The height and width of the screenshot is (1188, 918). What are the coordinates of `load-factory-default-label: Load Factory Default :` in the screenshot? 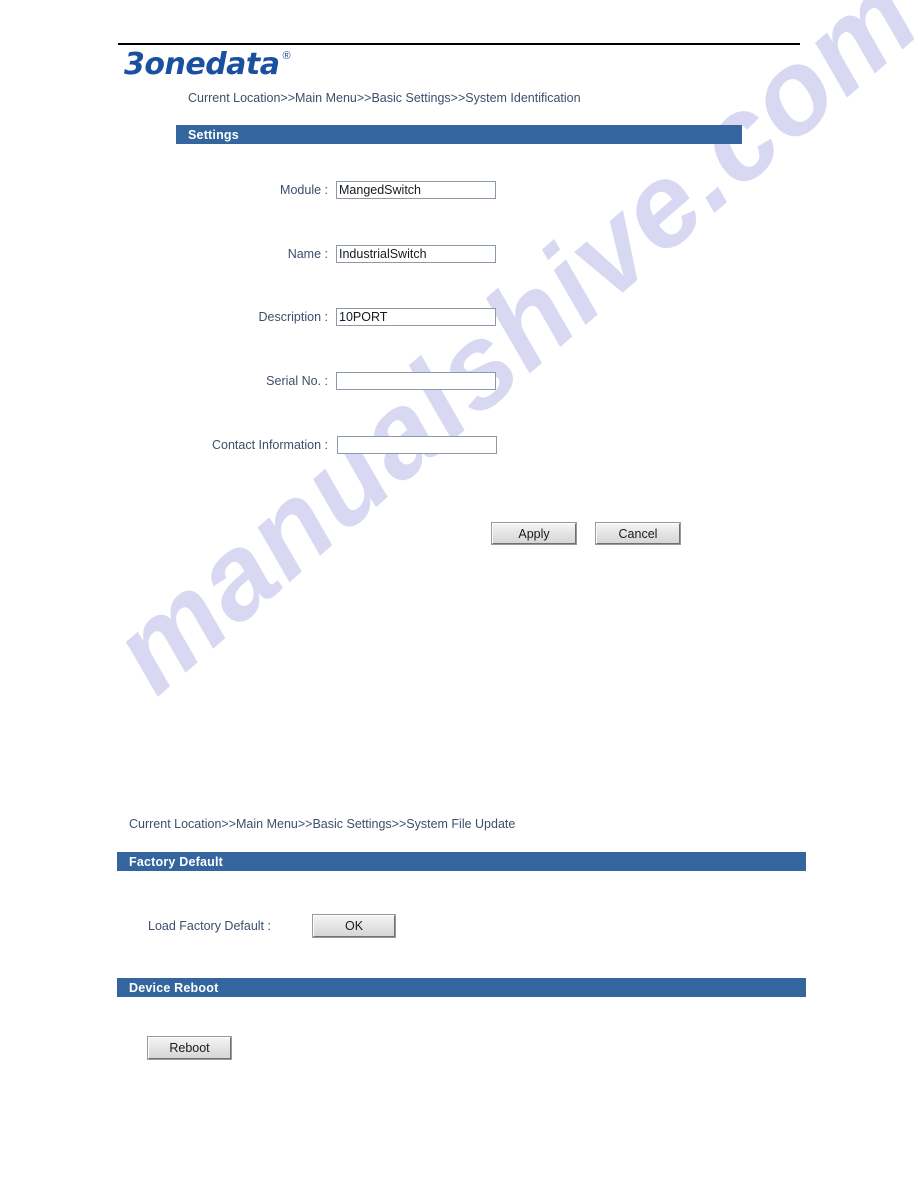 It's located at (209, 926).